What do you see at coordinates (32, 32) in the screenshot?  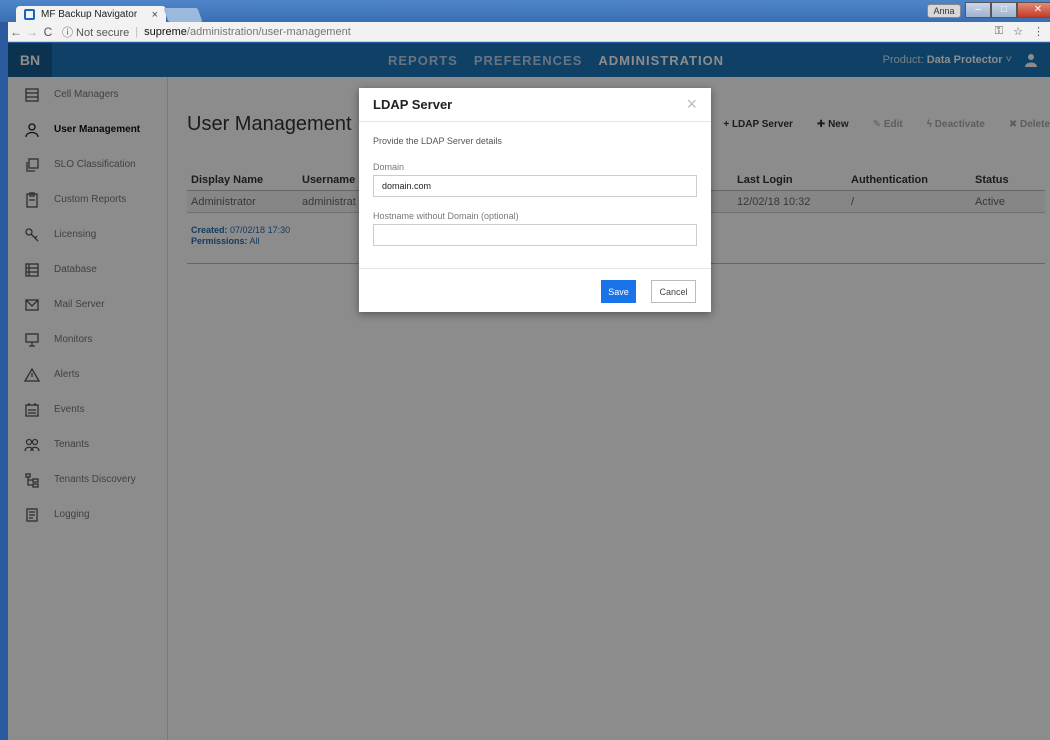 I see `forward-icon: →` at bounding box center [32, 32].